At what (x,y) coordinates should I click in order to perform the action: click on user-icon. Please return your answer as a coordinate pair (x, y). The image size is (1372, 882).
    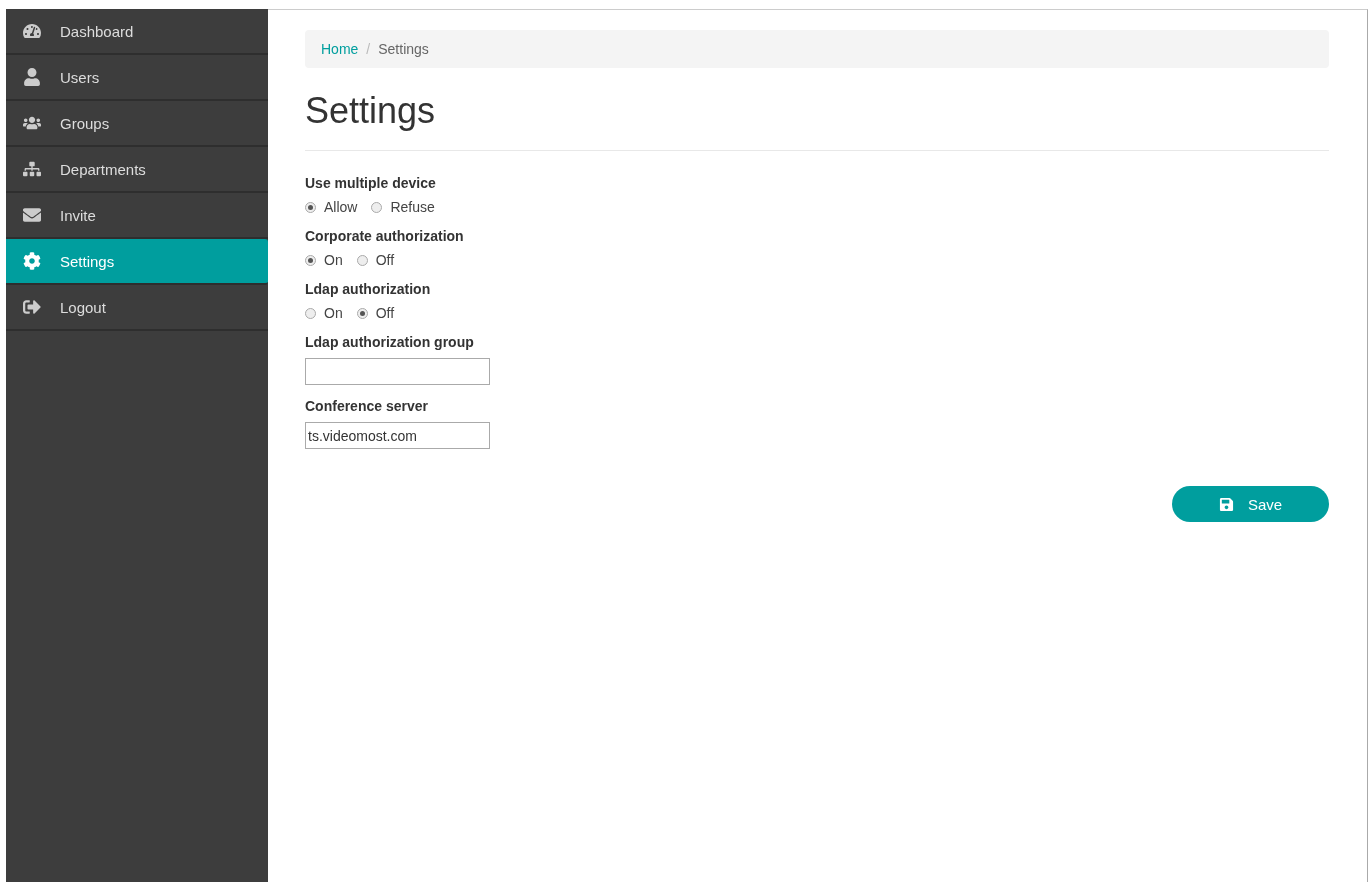
    Looking at the image, I should click on (32, 77).